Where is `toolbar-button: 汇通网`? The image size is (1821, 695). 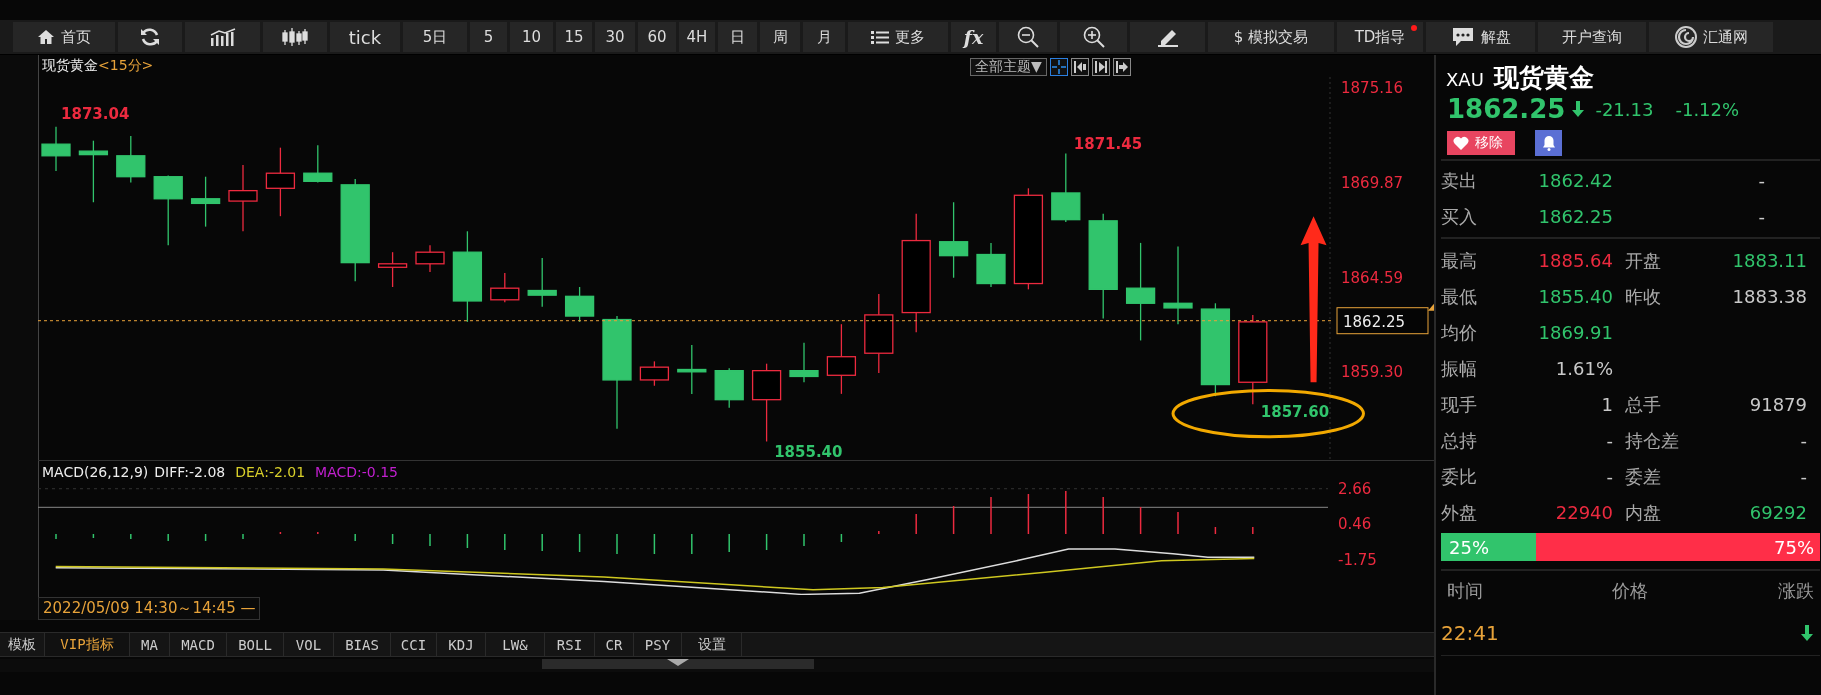
toolbar-button: 汇通网 is located at coordinates (1711, 37).